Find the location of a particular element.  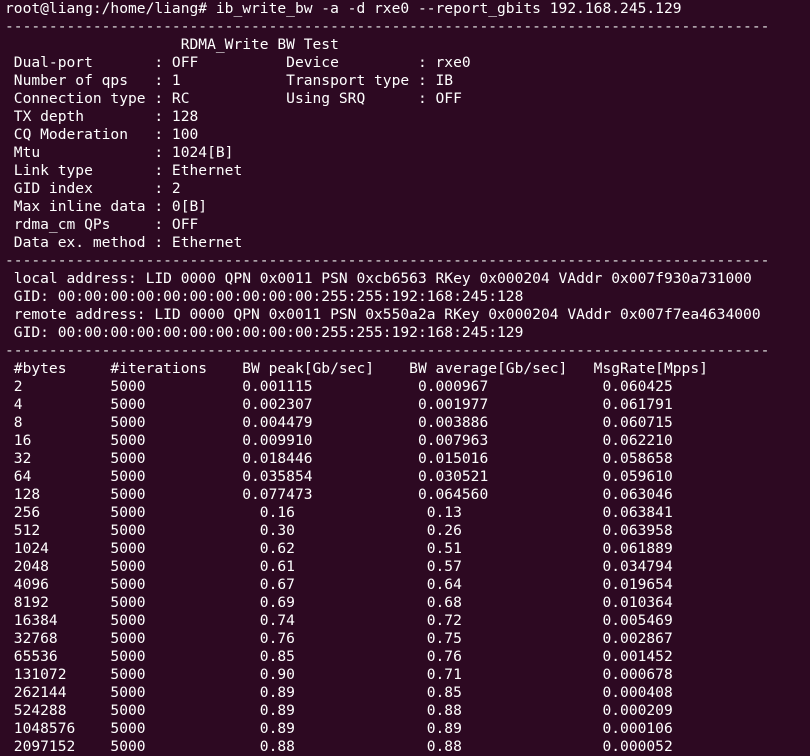

result-row: 512 5000 0.30 0.26 0.063958 is located at coordinates (339, 530).